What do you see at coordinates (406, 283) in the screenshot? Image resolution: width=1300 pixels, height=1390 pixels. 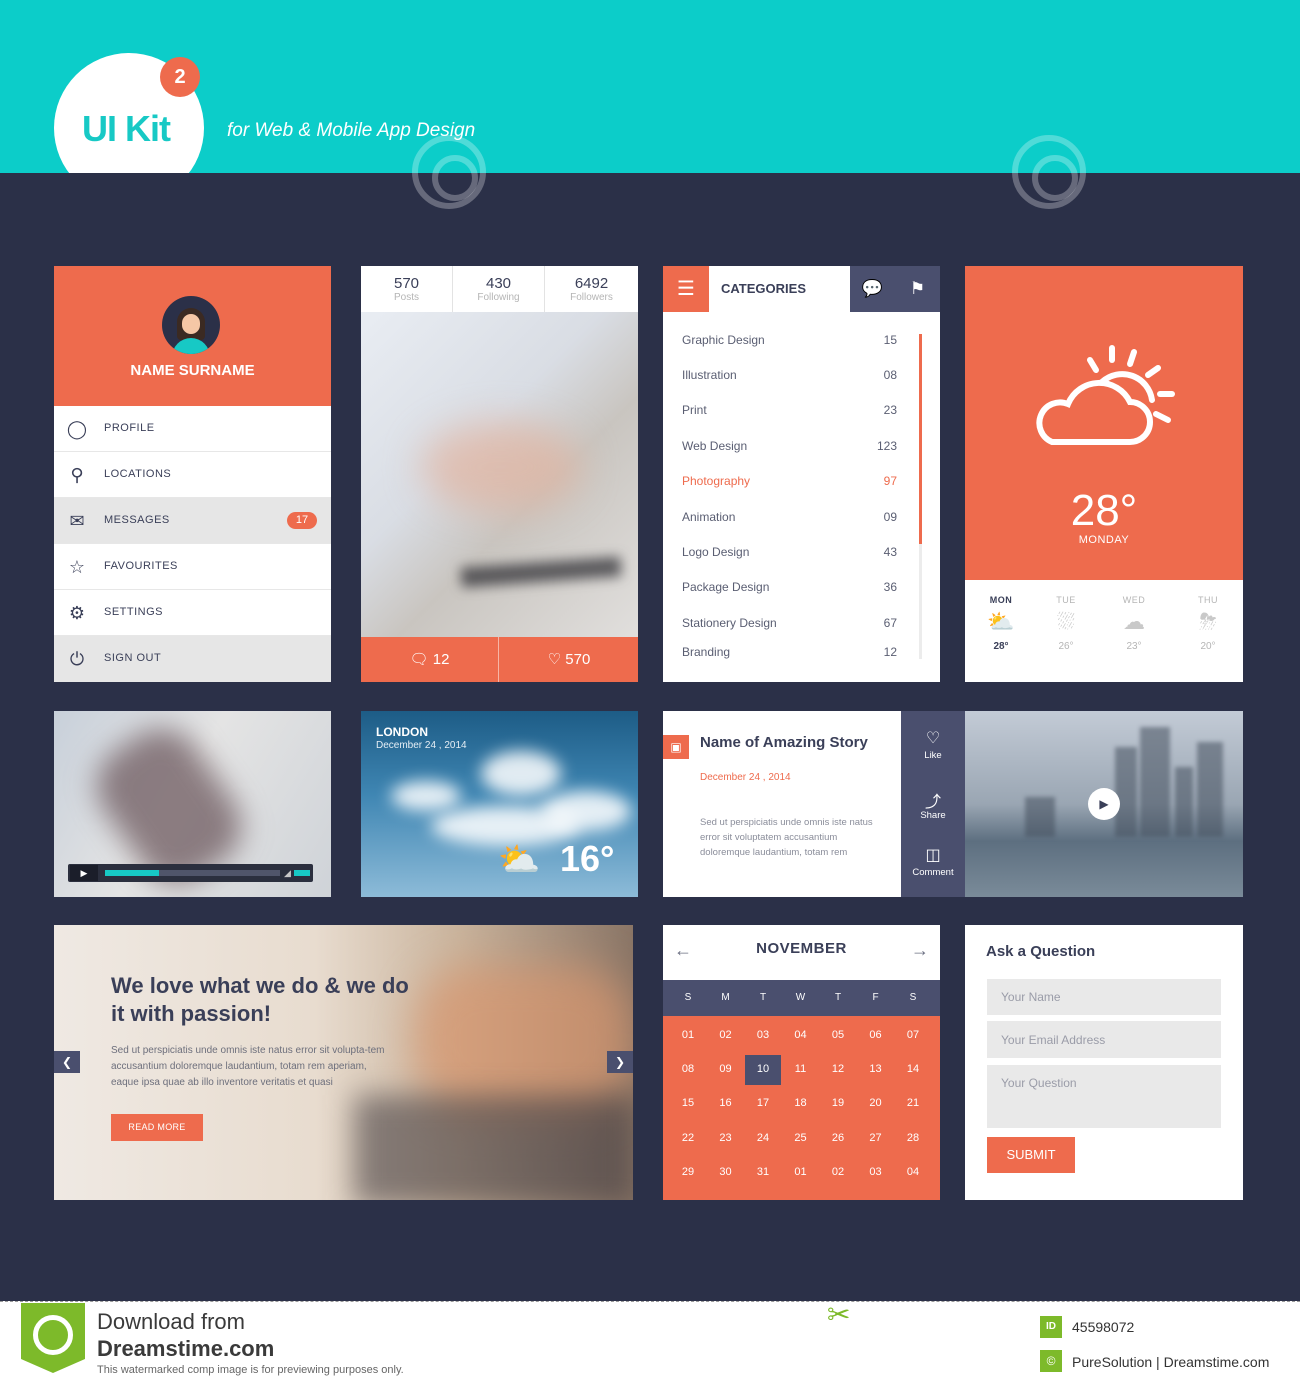 I see `stat-value: 570` at bounding box center [406, 283].